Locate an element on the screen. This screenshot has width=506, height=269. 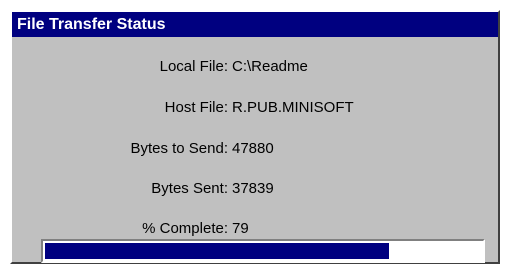
bytes-sent-label: Bytes Sent: is located at coordinates (189, 188).